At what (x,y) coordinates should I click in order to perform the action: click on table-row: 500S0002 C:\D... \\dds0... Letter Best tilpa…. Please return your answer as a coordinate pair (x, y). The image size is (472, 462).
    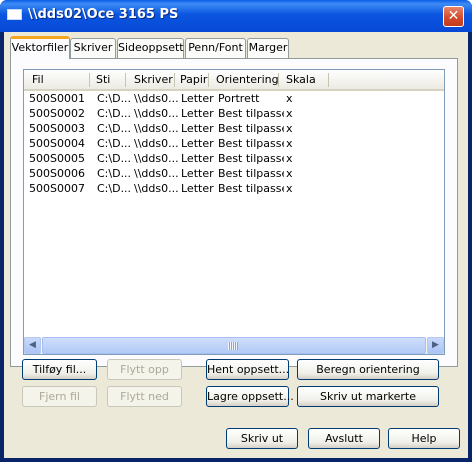
    Looking at the image, I should click on (234, 113).